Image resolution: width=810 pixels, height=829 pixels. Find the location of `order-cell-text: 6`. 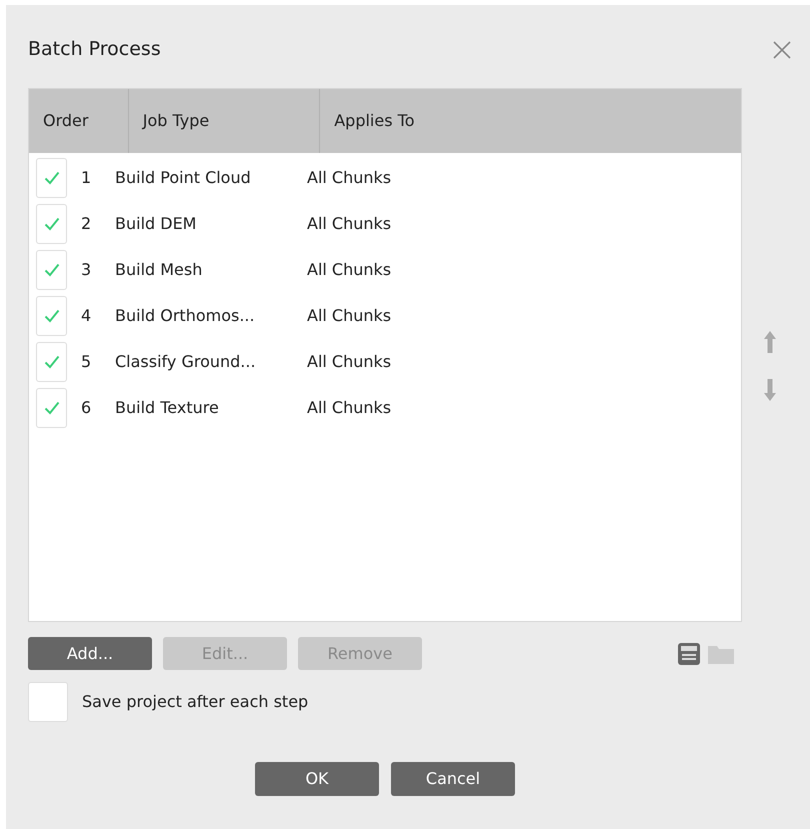

order-cell-text: 6 is located at coordinates (86, 408).